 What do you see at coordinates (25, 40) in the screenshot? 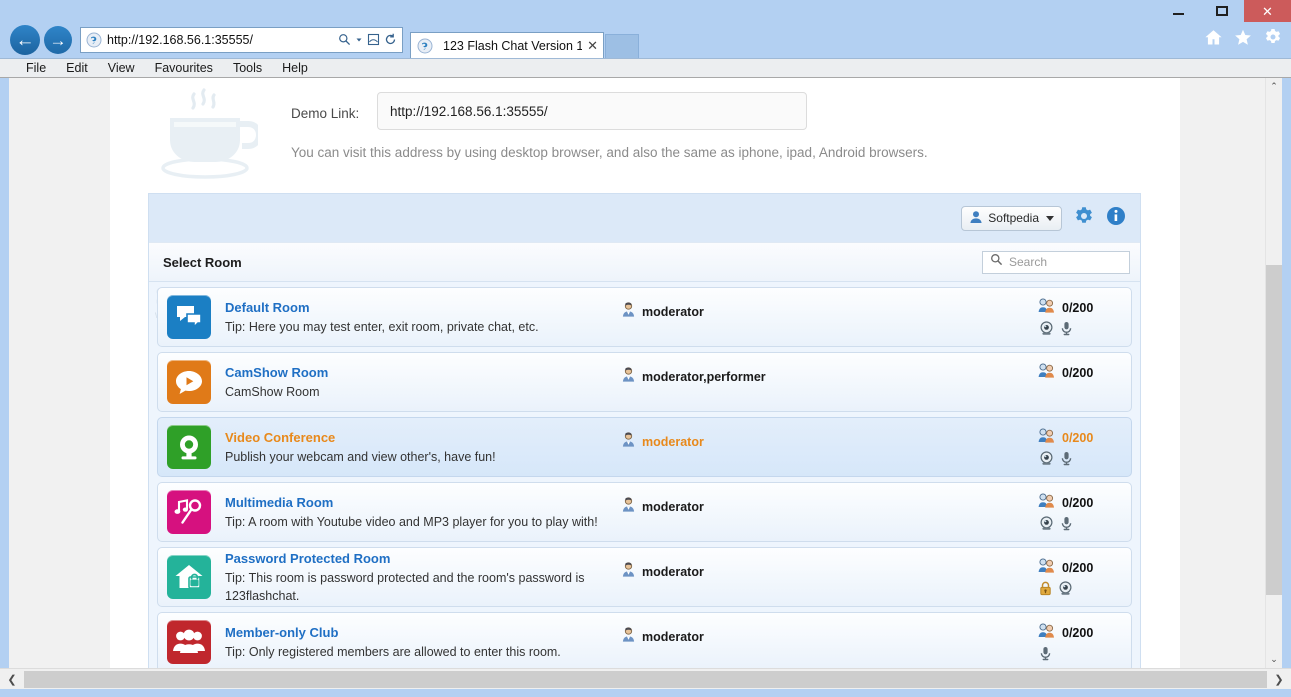
I see `back-button: ←` at bounding box center [25, 40].